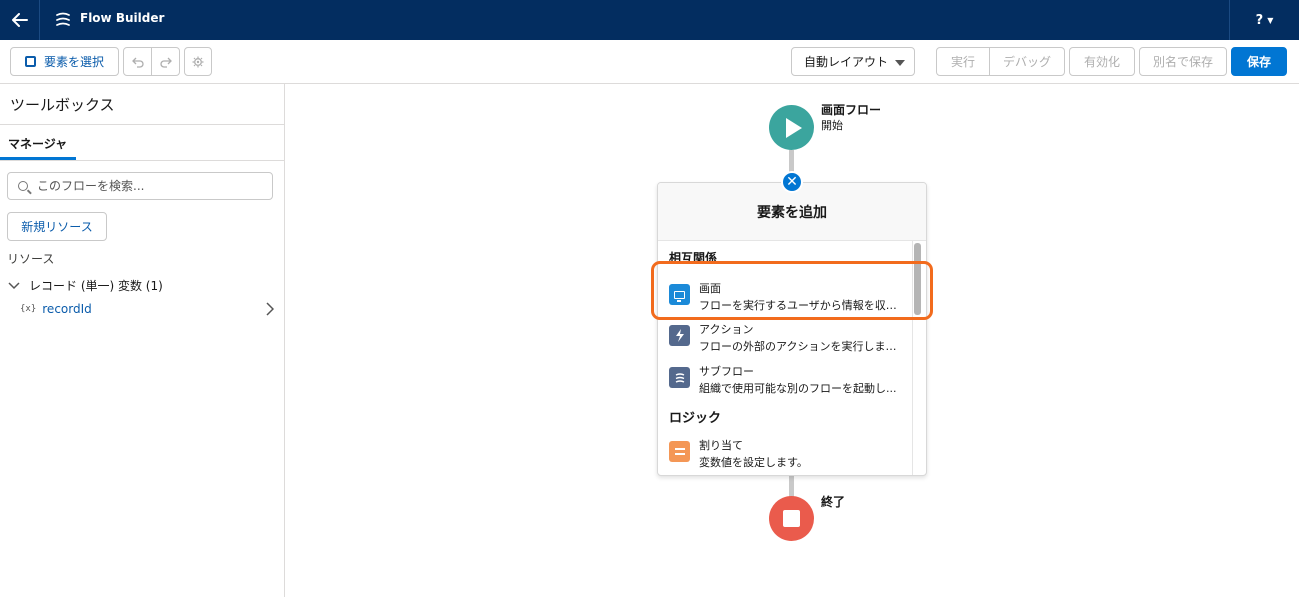 This screenshot has height=597, width=1299. I want to click on dropdown-arrow-icon, so click(900, 63).